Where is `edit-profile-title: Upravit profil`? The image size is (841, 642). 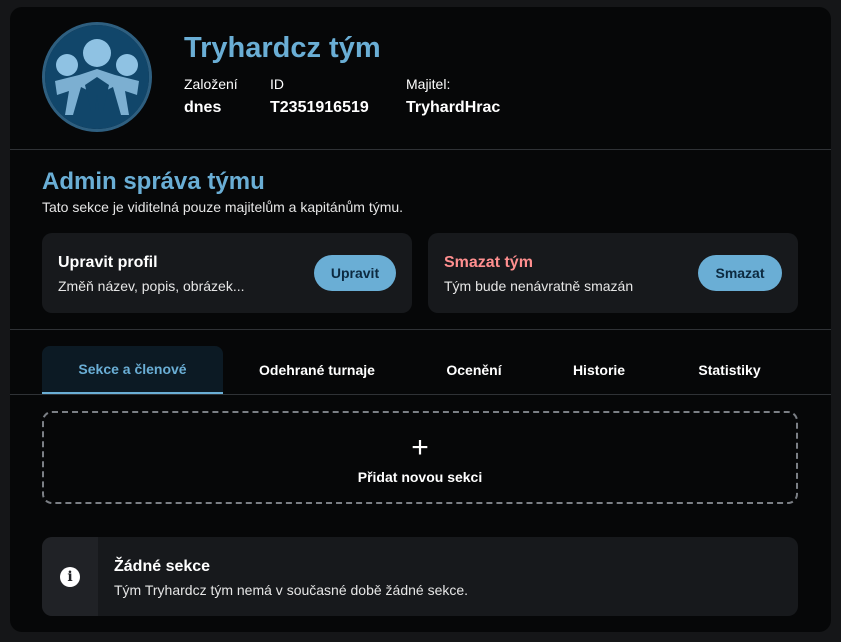
edit-profile-title: Upravit profil is located at coordinates (108, 262).